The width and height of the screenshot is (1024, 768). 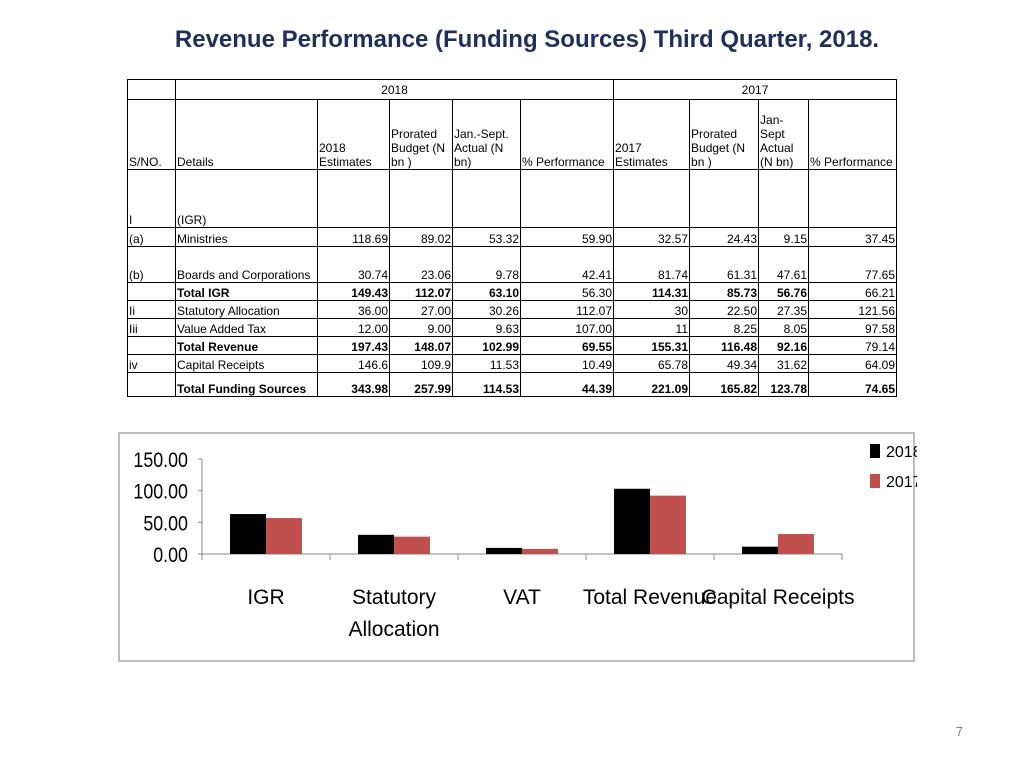 I want to click on row-value: 37.45, so click(x=853, y=237).